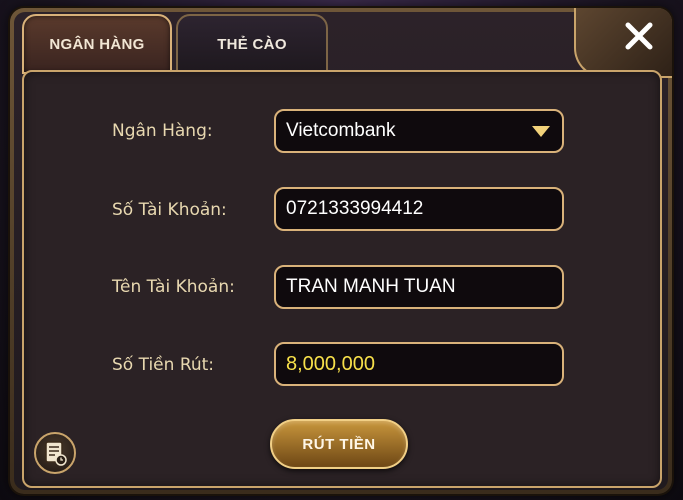 This screenshot has width=683, height=500. I want to click on tab-scratch-card: THẺ CÀO, so click(252, 44).